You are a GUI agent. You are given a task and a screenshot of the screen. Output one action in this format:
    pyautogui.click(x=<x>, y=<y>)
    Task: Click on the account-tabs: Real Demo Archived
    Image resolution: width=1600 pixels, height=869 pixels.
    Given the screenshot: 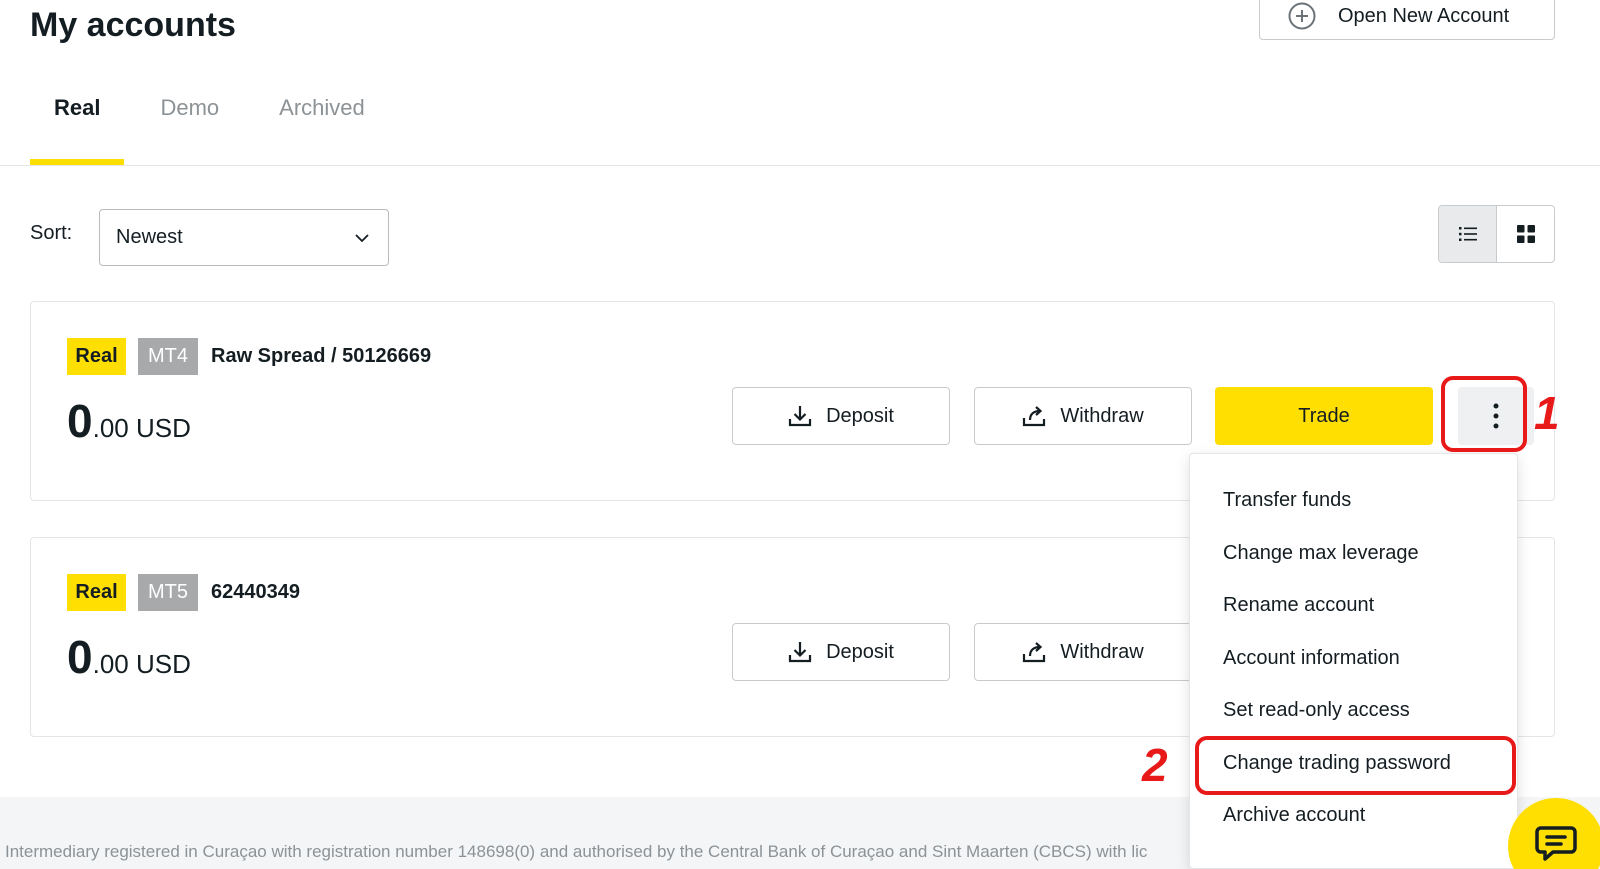 What is the action you would take?
    pyautogui.click(x=215, y=128)
    